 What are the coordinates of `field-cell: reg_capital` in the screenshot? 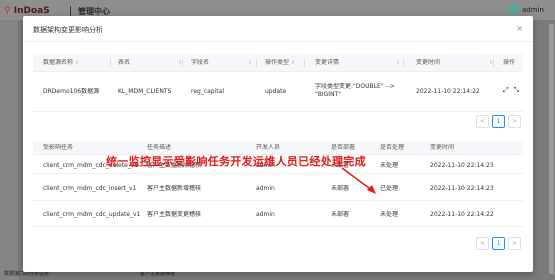 It's located at (207, 91).